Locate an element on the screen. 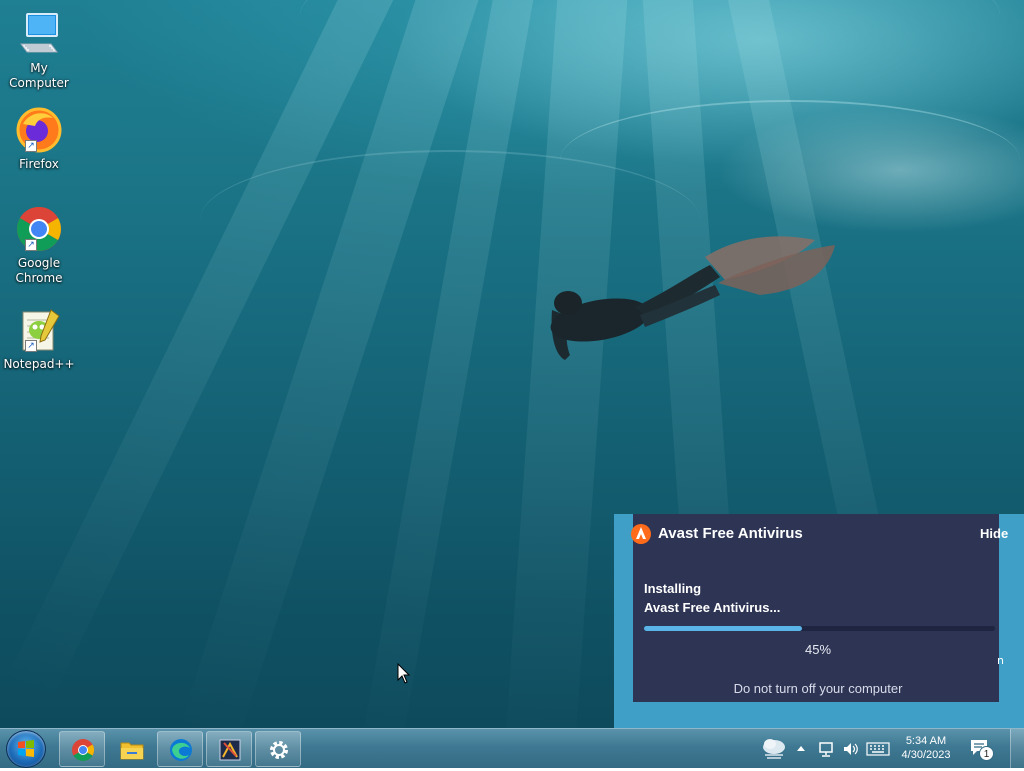 The width and height of the screenshot is (1024, 771). clock-time: 5:34 AM is located at coordinates (926, 741).